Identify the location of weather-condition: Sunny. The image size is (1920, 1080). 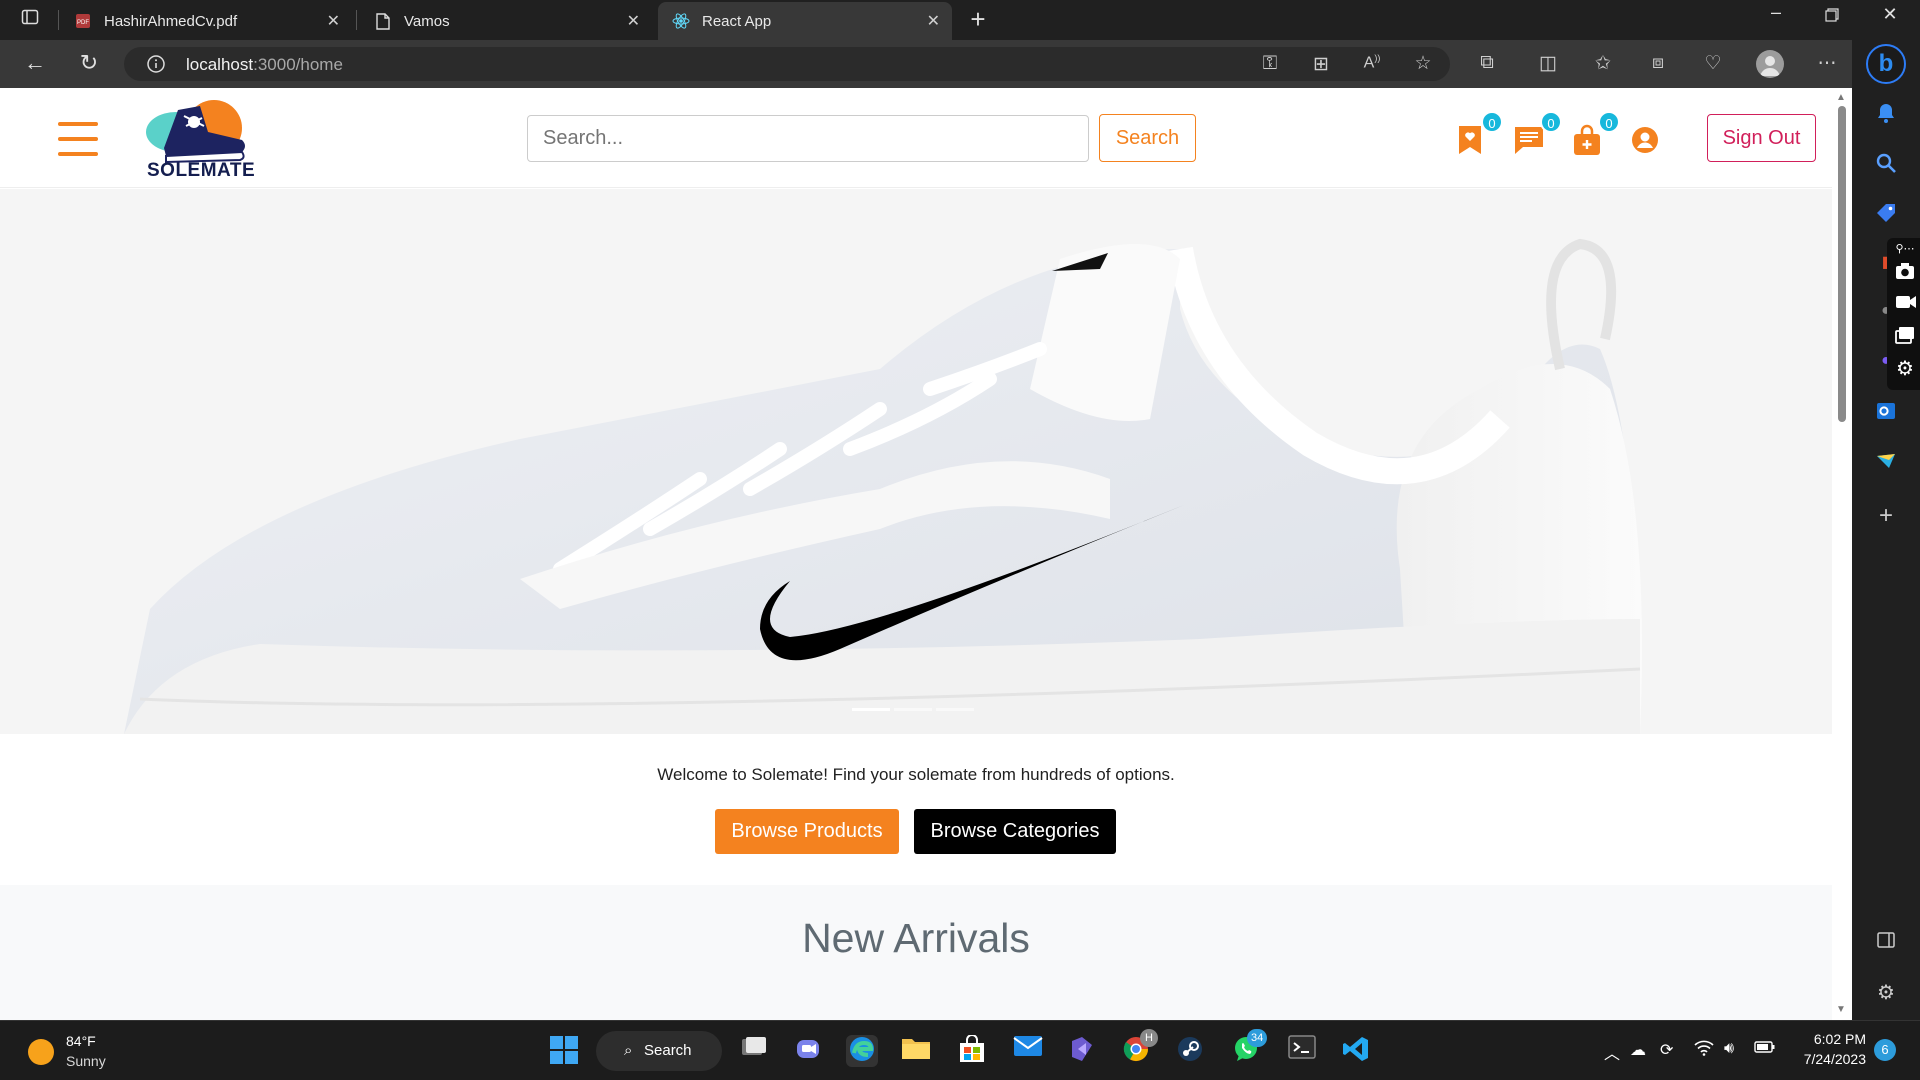
(86, 1061).